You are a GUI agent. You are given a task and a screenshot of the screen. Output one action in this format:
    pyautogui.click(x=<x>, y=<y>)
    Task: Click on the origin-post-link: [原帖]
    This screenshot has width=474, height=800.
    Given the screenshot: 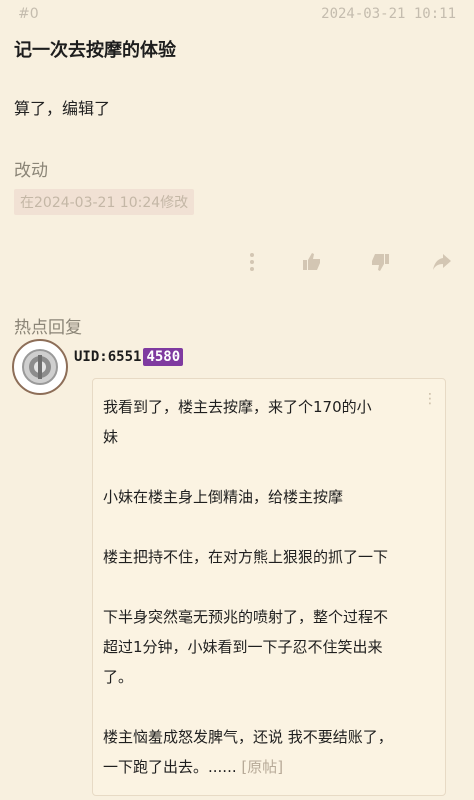 What is the action you would take?
    pyautogui.click(x=262, y=767)
    